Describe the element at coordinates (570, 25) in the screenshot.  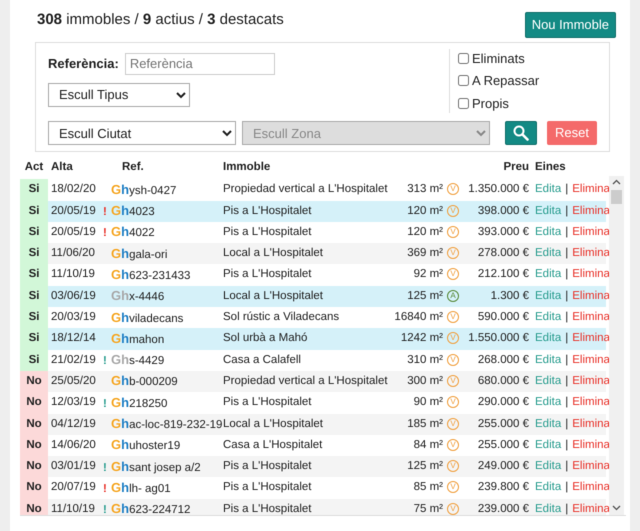
I see `new-property-button: Nou Immoble` at that location.